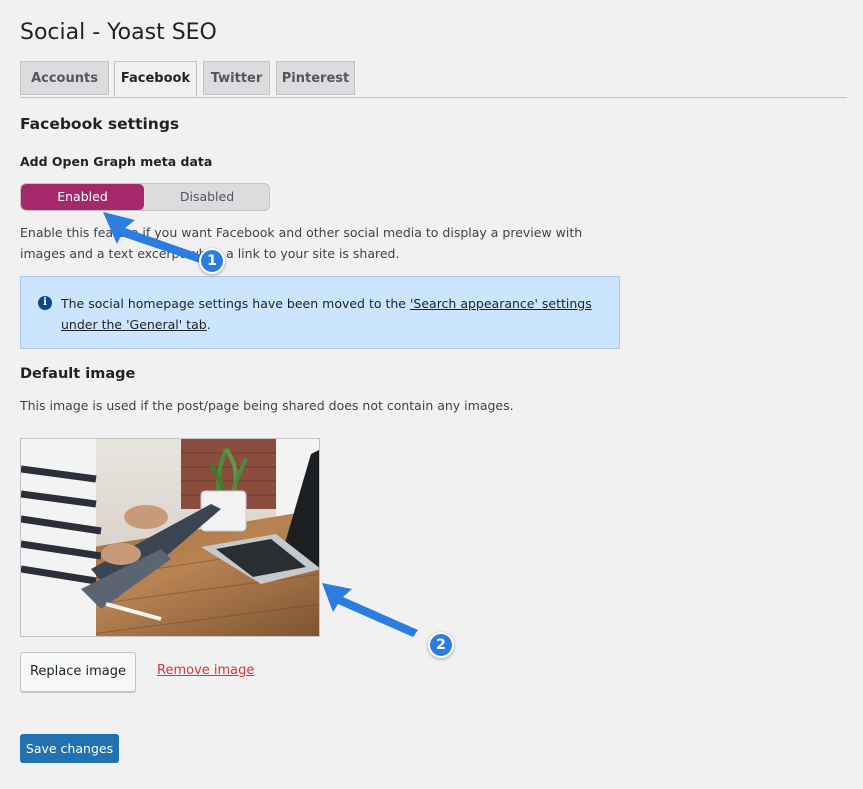  What do you see at coordinates (82, 197) in the screenshot?
I see `toggle-enabled-option: Enabled` at bounding box center [82, 197].